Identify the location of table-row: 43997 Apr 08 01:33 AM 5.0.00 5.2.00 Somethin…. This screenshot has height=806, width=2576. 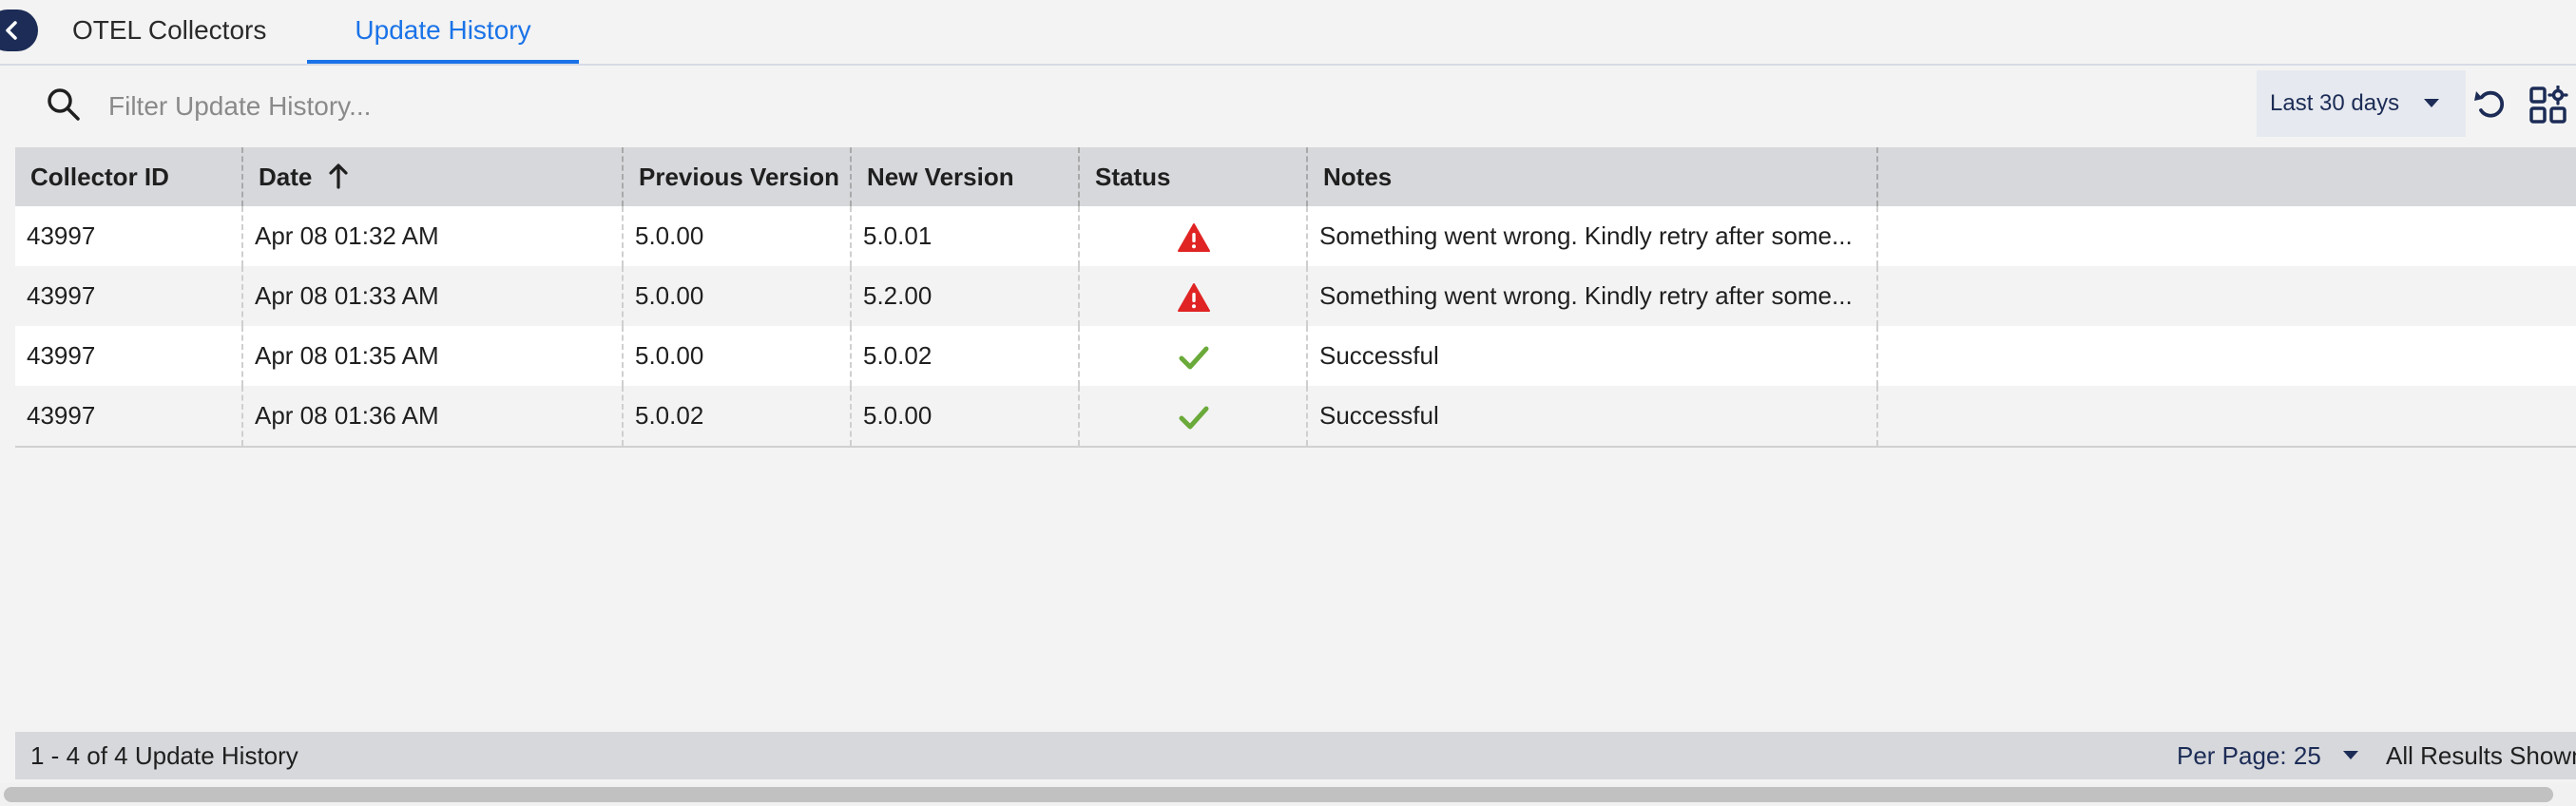
(1295, 296).